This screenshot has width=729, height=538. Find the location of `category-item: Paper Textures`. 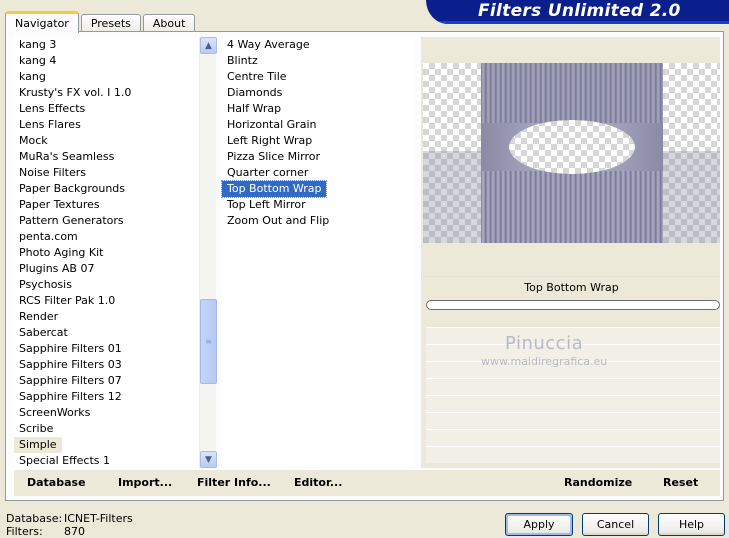

category-item: Paper Textures is located at coordinates (106, 205).